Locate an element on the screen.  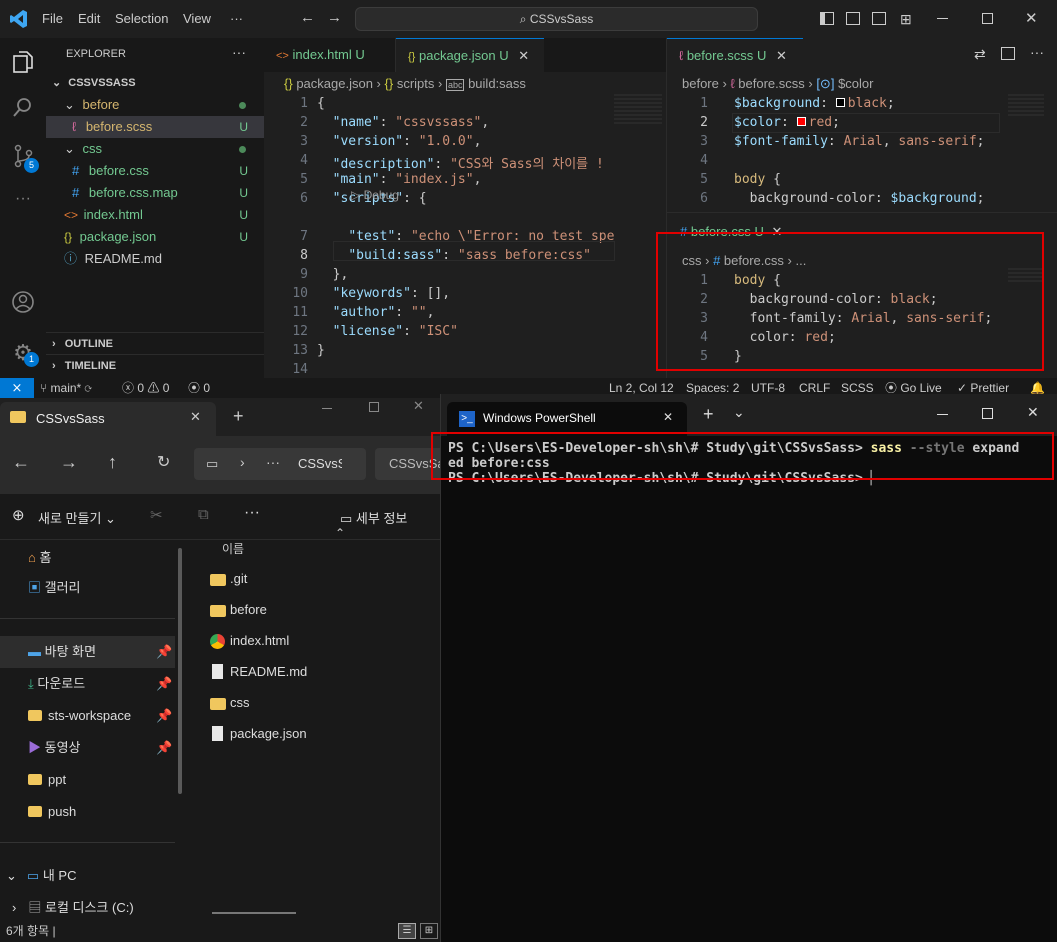
timeline-section: › TIMELINE is located at coordinates (155, 365).